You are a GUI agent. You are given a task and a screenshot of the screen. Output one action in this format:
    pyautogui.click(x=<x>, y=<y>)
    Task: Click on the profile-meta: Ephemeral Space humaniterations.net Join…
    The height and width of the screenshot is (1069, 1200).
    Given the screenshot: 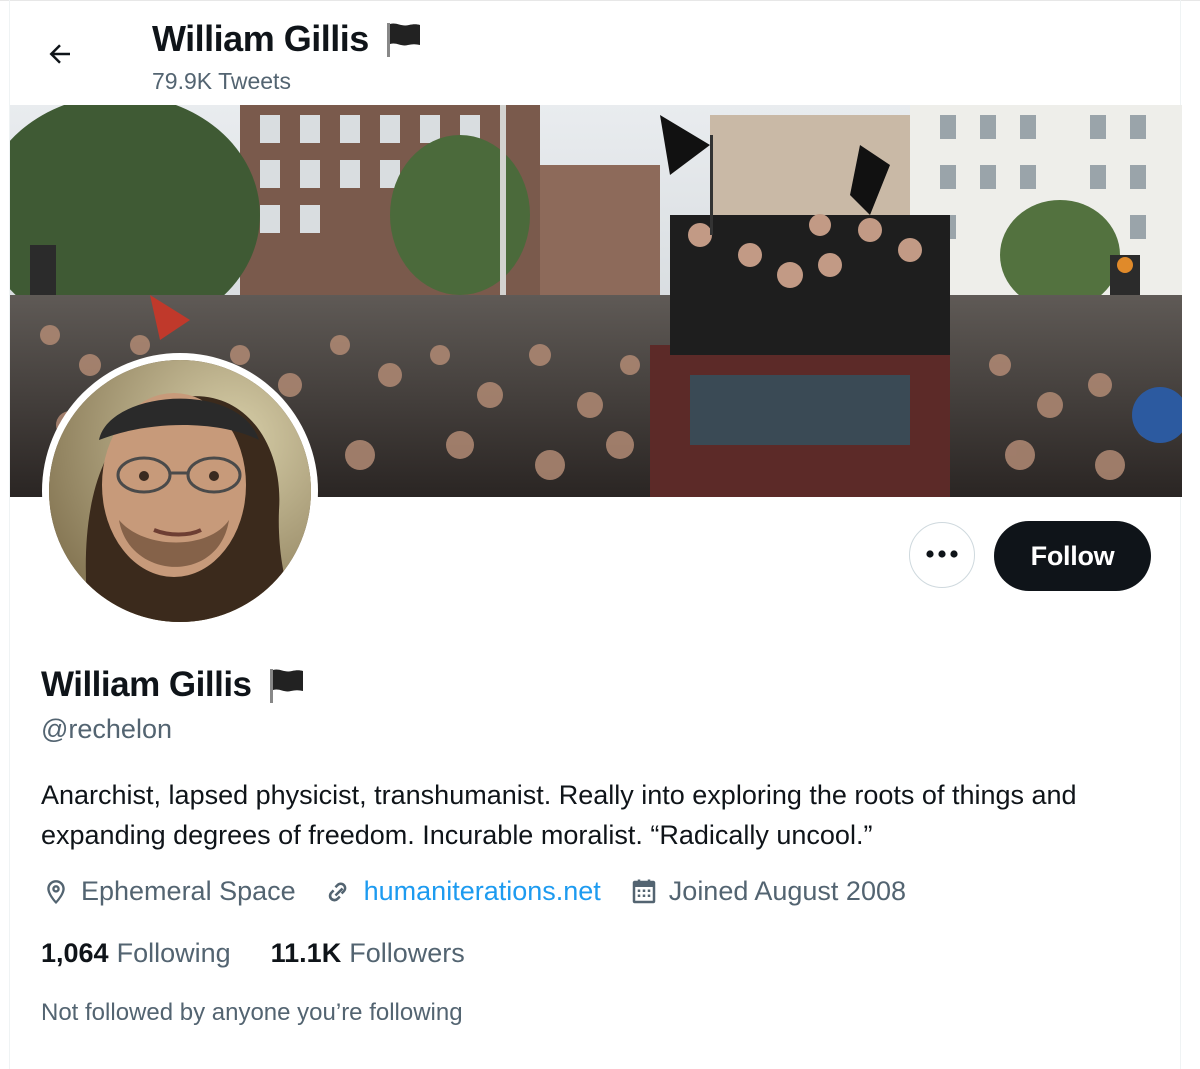 What is the action you would take?
    pyautogui.click(x=487, y=891)
    